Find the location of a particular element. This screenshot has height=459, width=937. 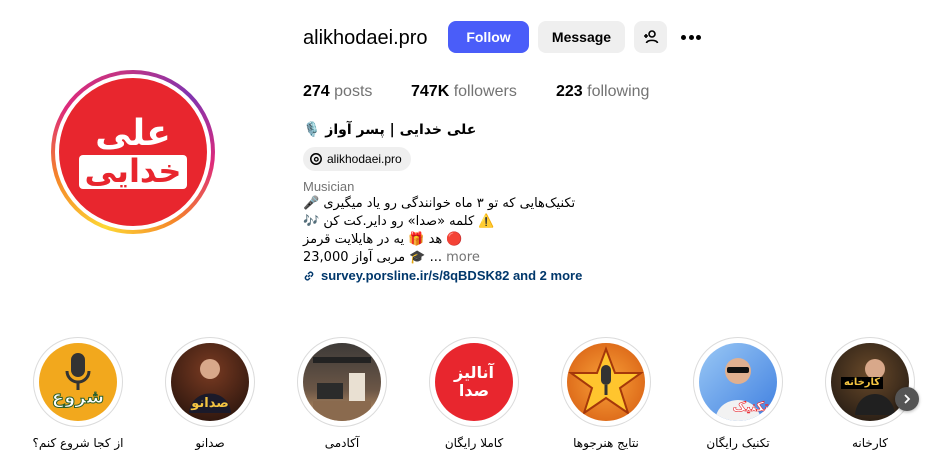

more-options-icon is located at coordinates (691, 37).